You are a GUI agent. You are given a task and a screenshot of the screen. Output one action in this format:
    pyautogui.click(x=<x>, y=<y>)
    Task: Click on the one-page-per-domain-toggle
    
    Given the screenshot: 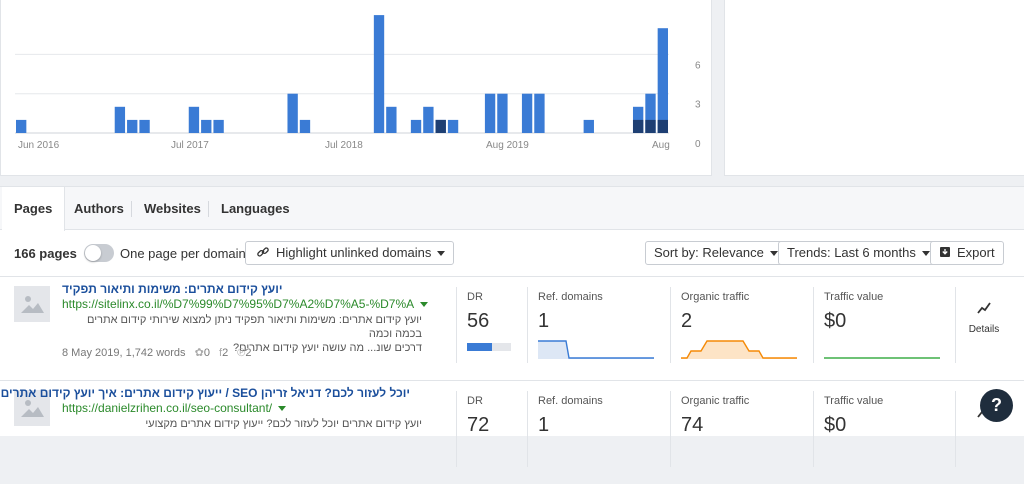 What is the action you would take?
    pyautogui.click(x=99, y=253)
    